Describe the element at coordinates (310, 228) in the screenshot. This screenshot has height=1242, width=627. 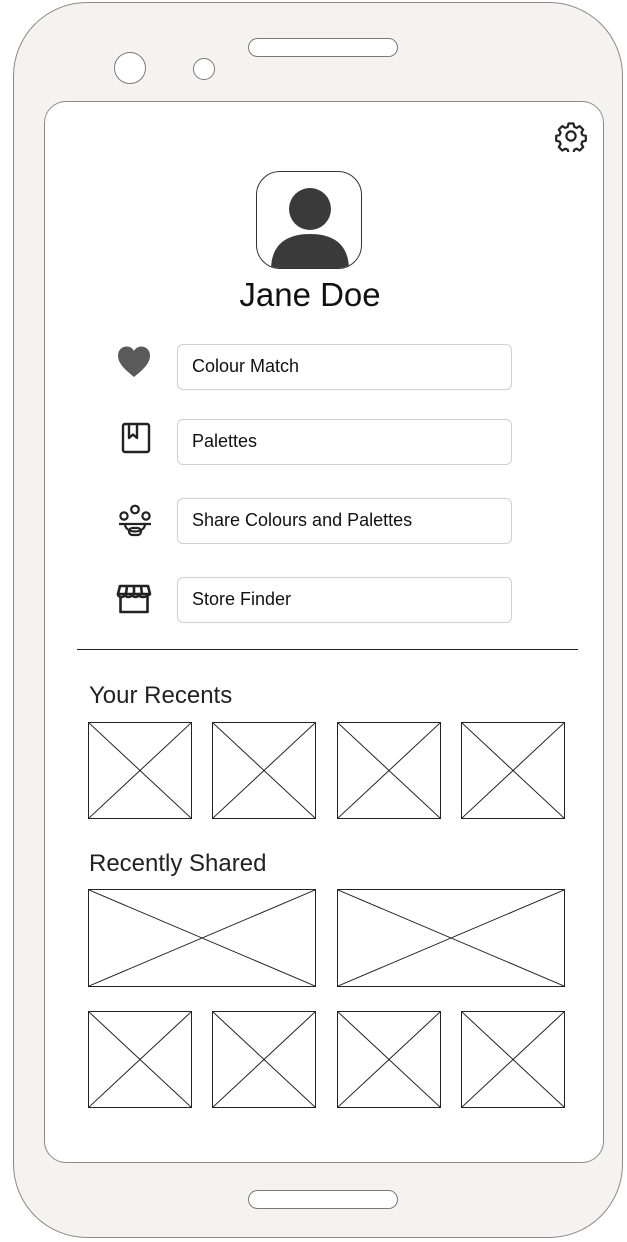
I see `user-avatar-icon` at that location.